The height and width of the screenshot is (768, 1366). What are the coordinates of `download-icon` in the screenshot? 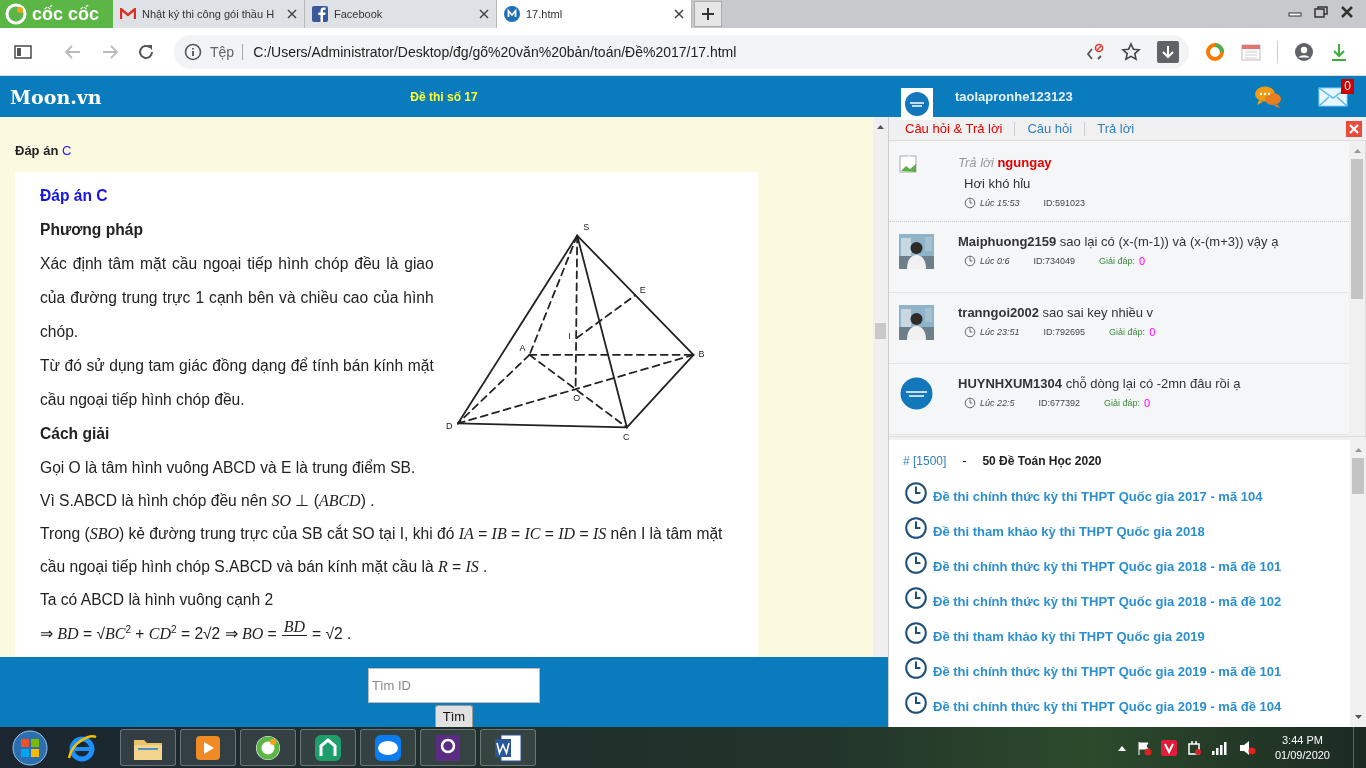 It's located at (1168, 51).